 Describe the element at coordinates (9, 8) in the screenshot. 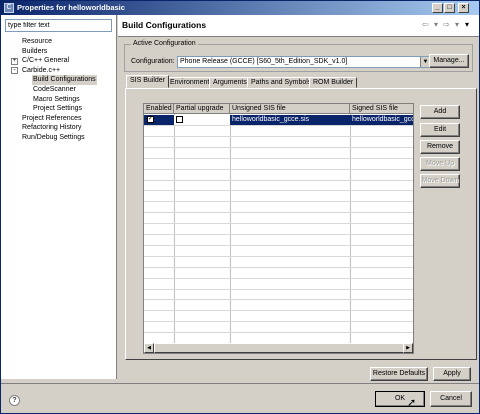

I see `carbide-icon: C` at that location.